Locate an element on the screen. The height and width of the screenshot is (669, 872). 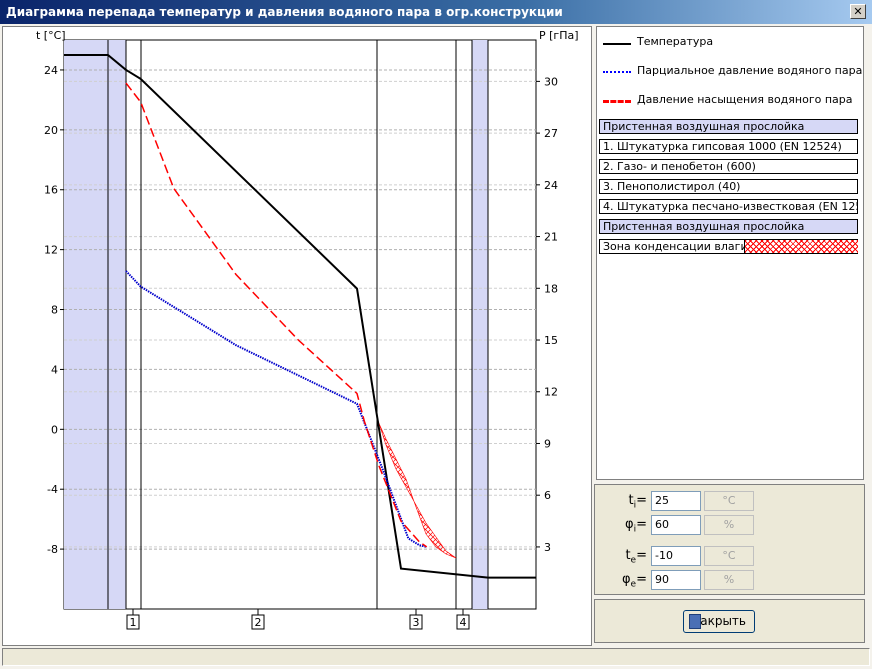
ti-label: ti= is located at coordinates (637, 502).